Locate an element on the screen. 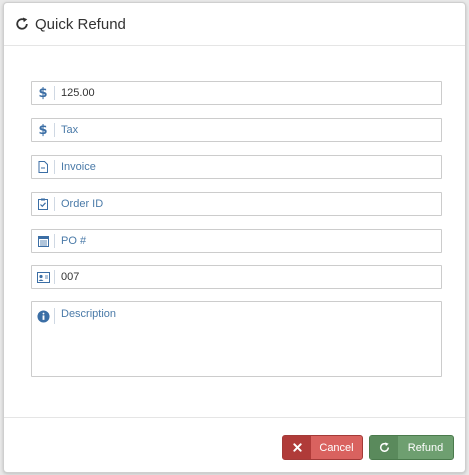 This screenshot has height=475, width=469. tax-placeholder: Tax is located at coordinates (70, 130).